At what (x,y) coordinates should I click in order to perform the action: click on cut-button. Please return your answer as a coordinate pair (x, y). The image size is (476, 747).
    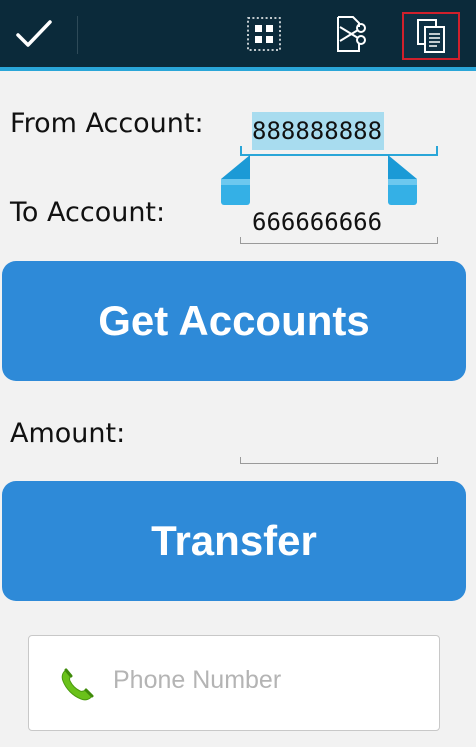
    Looking at the image, I should click on (348, 34).